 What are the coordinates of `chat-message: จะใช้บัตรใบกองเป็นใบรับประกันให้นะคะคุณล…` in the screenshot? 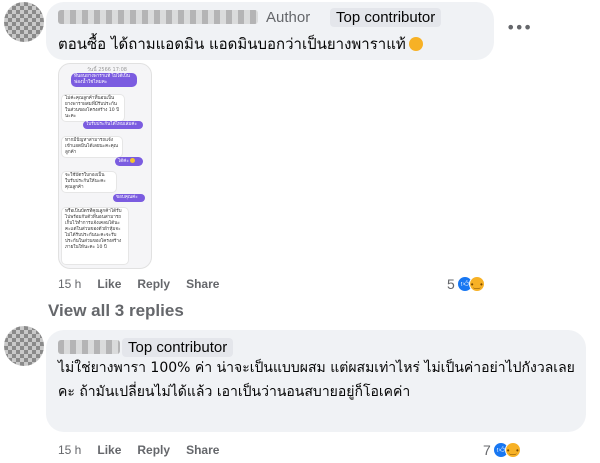 It's located at (89, 182).